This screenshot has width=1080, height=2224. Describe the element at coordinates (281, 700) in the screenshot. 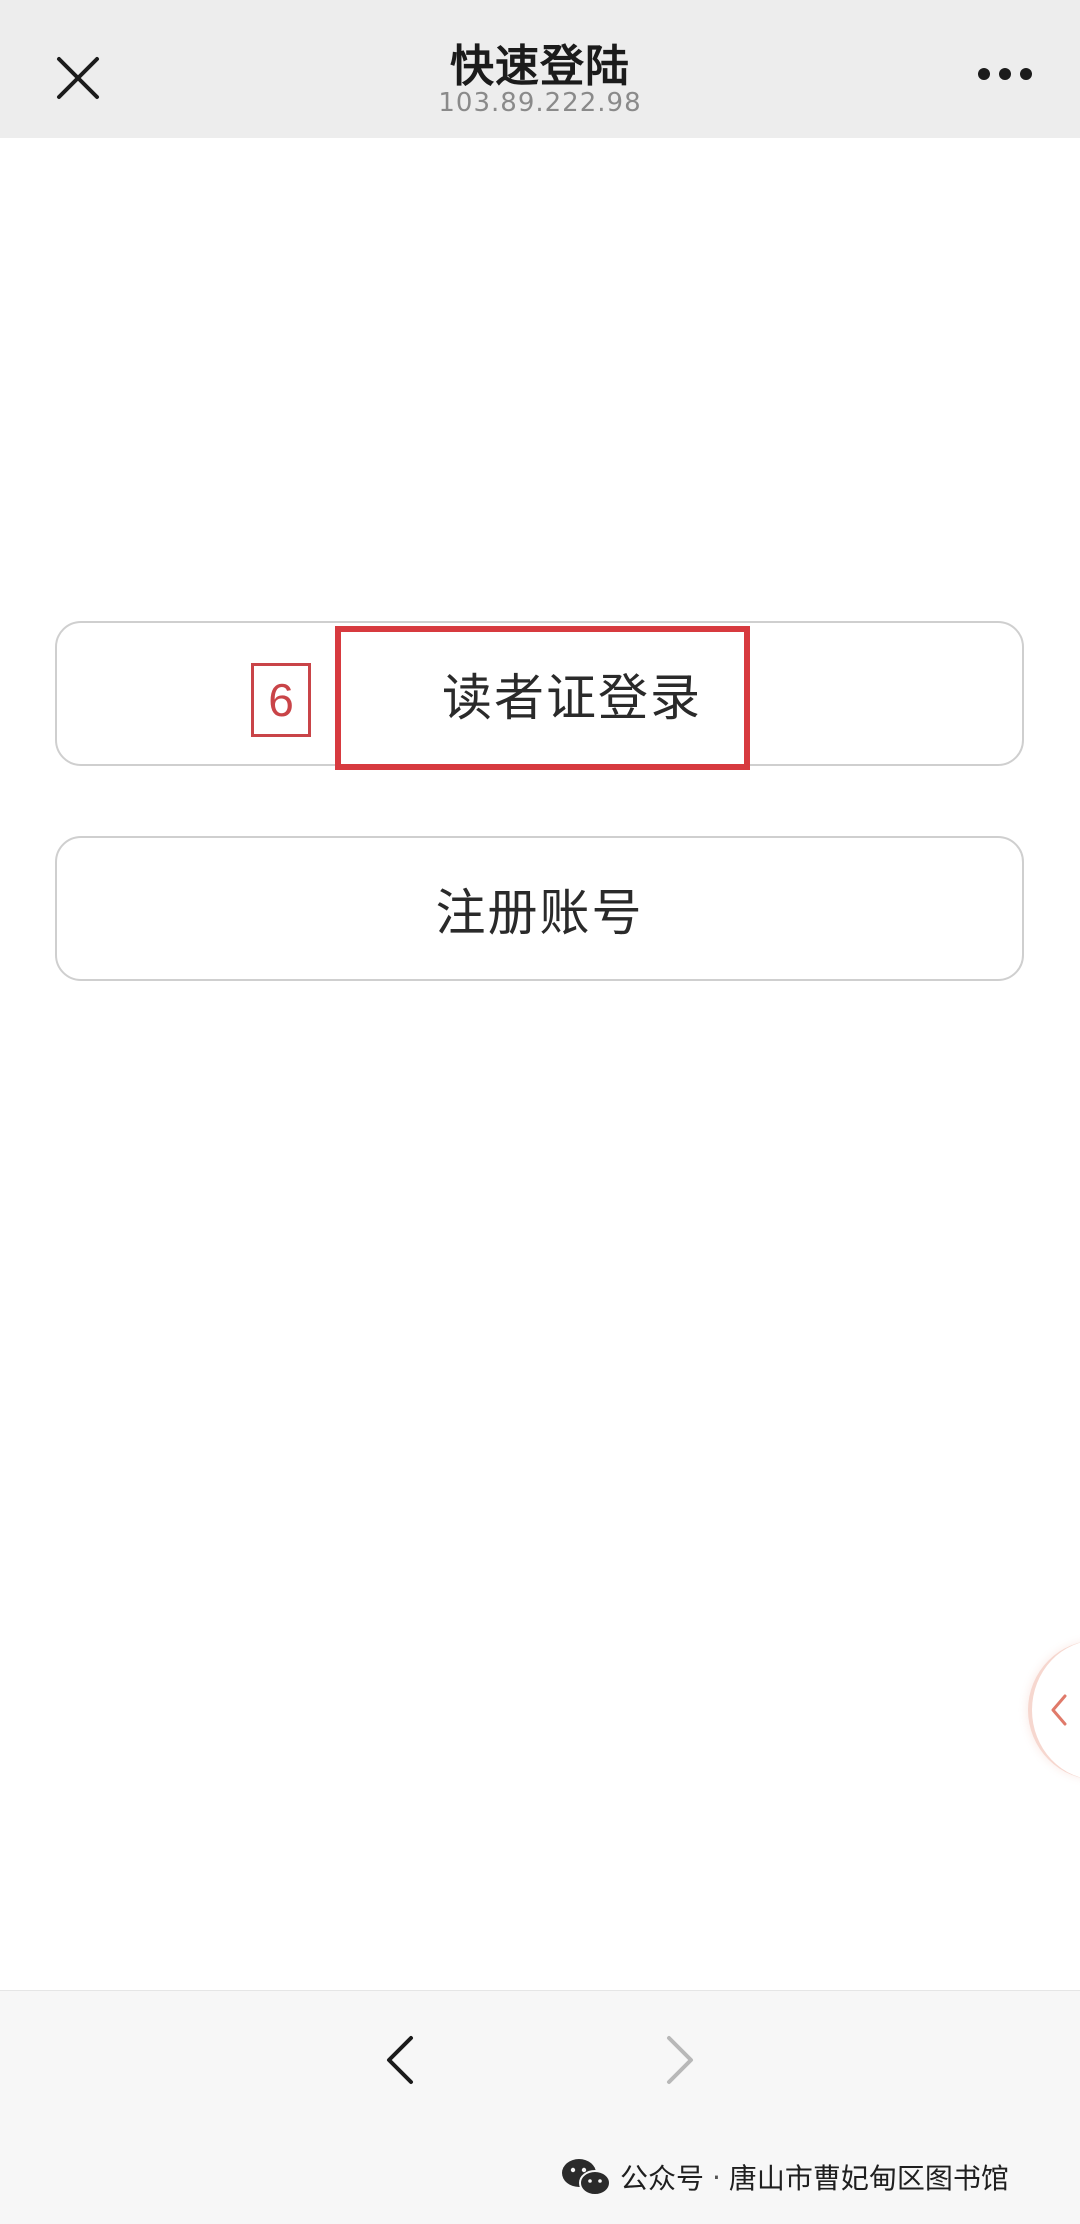

I see `step-number-badge: 6` at that location.